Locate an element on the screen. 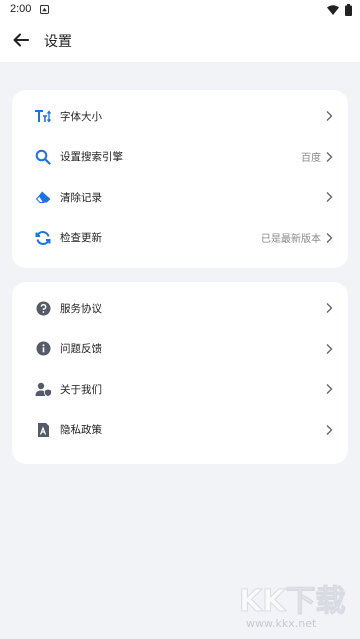 This screenshot has width=360, height=639. search-icon is located at coordinates (43, 157).